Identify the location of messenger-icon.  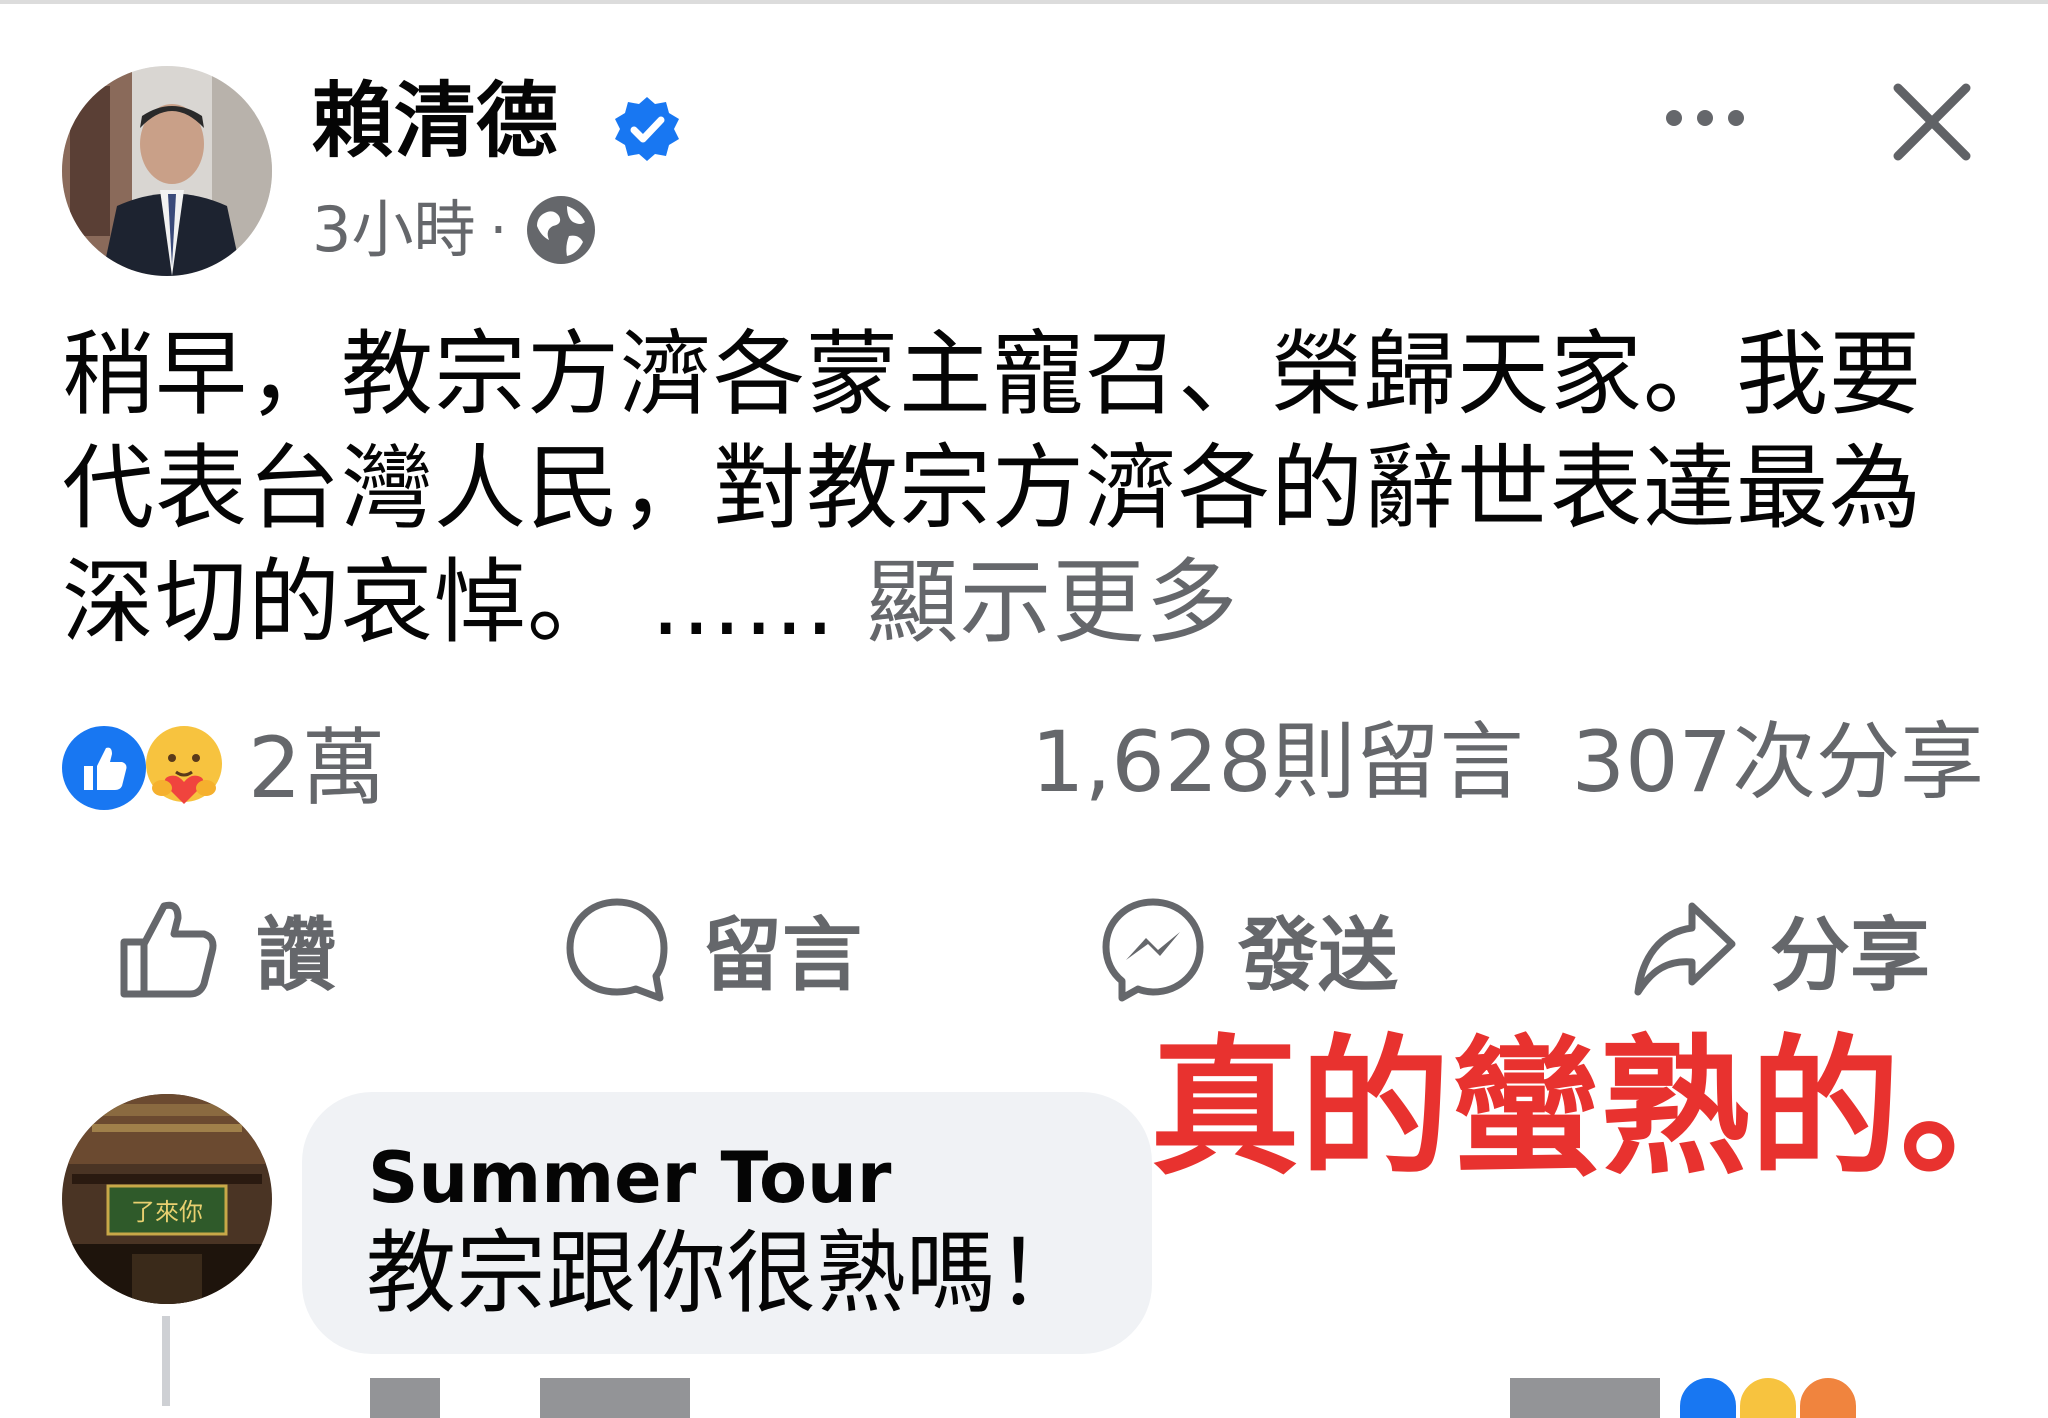
(1153, 950).